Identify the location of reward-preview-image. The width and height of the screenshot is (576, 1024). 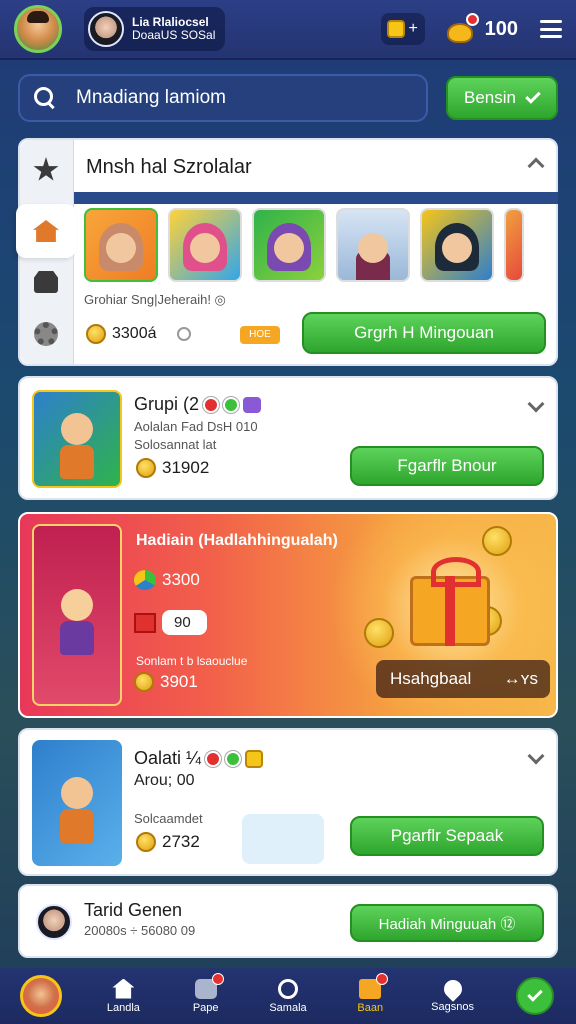
(283, 839).